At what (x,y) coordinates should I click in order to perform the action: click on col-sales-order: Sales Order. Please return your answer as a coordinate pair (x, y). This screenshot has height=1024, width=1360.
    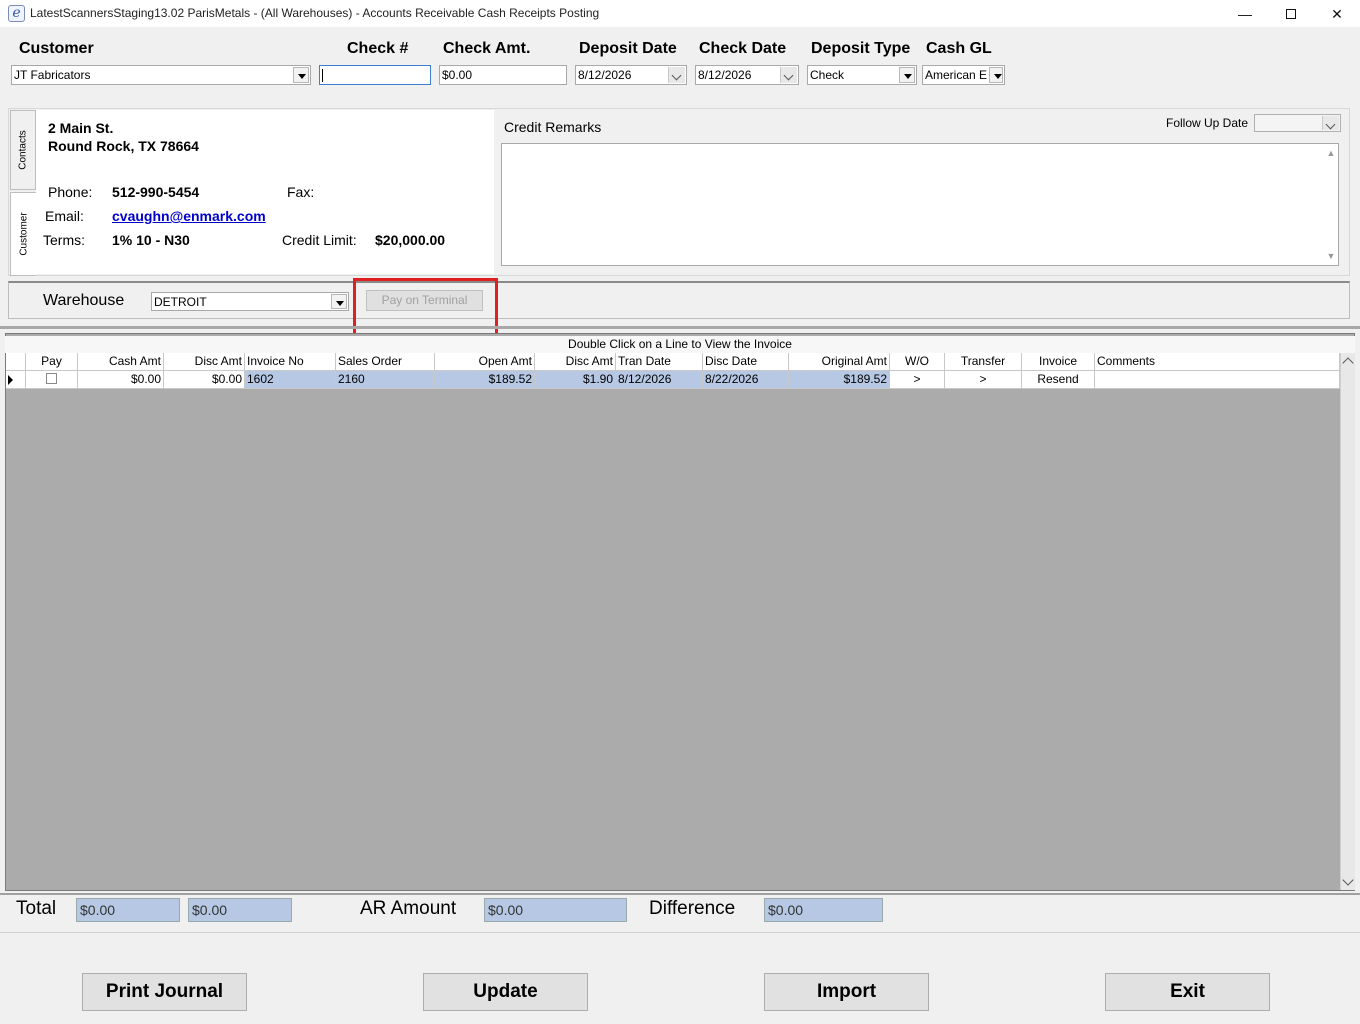
    Looking at the image, I should click on (385, 362).